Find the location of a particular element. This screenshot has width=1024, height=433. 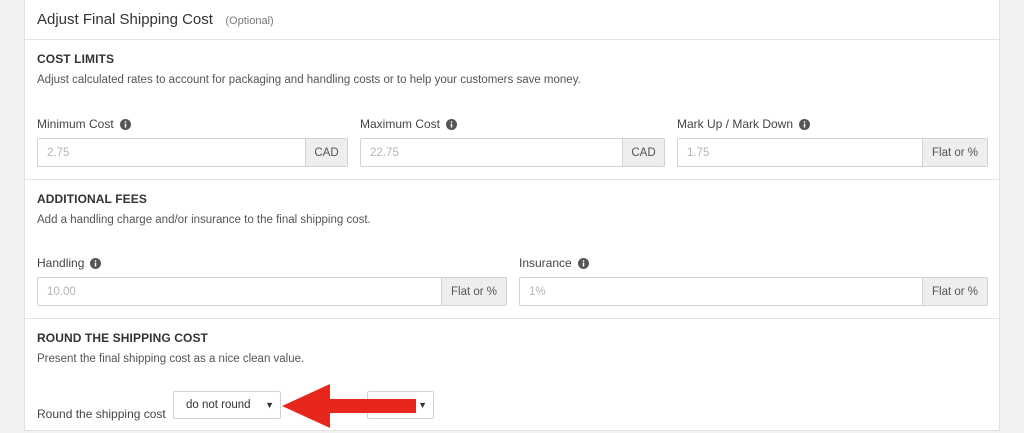

round-shipping-label: Round the shipping cost is located at coordinates (101, 414).